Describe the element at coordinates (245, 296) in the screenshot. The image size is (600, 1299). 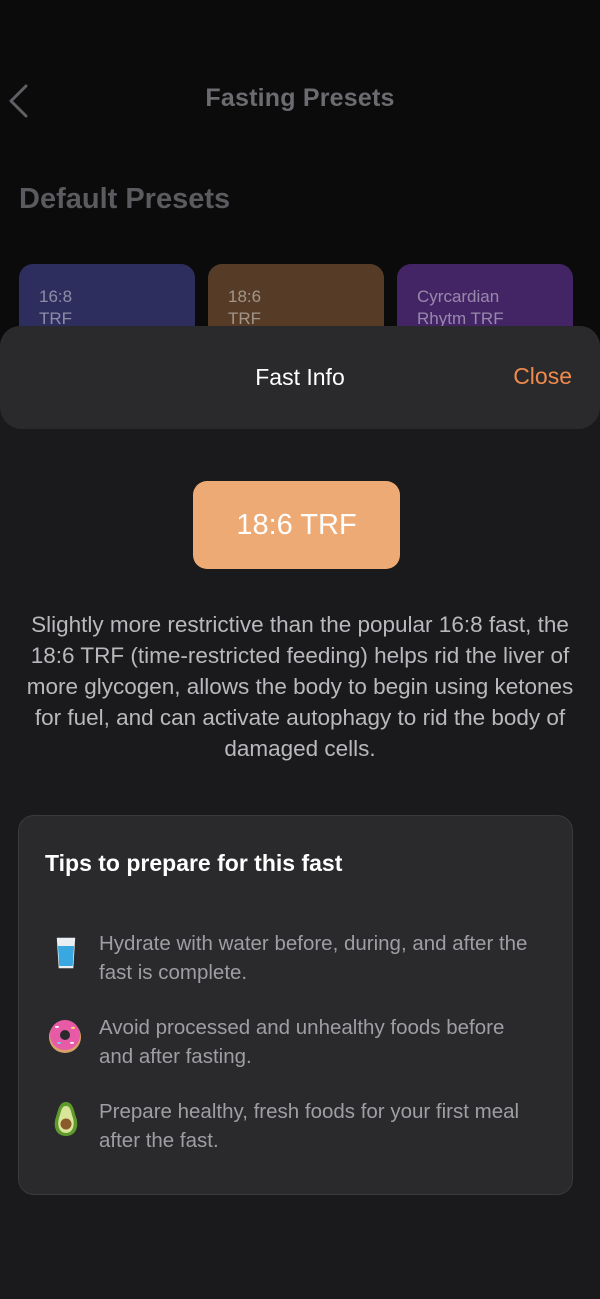
I see `preset-card-label: 18:6` at that location.